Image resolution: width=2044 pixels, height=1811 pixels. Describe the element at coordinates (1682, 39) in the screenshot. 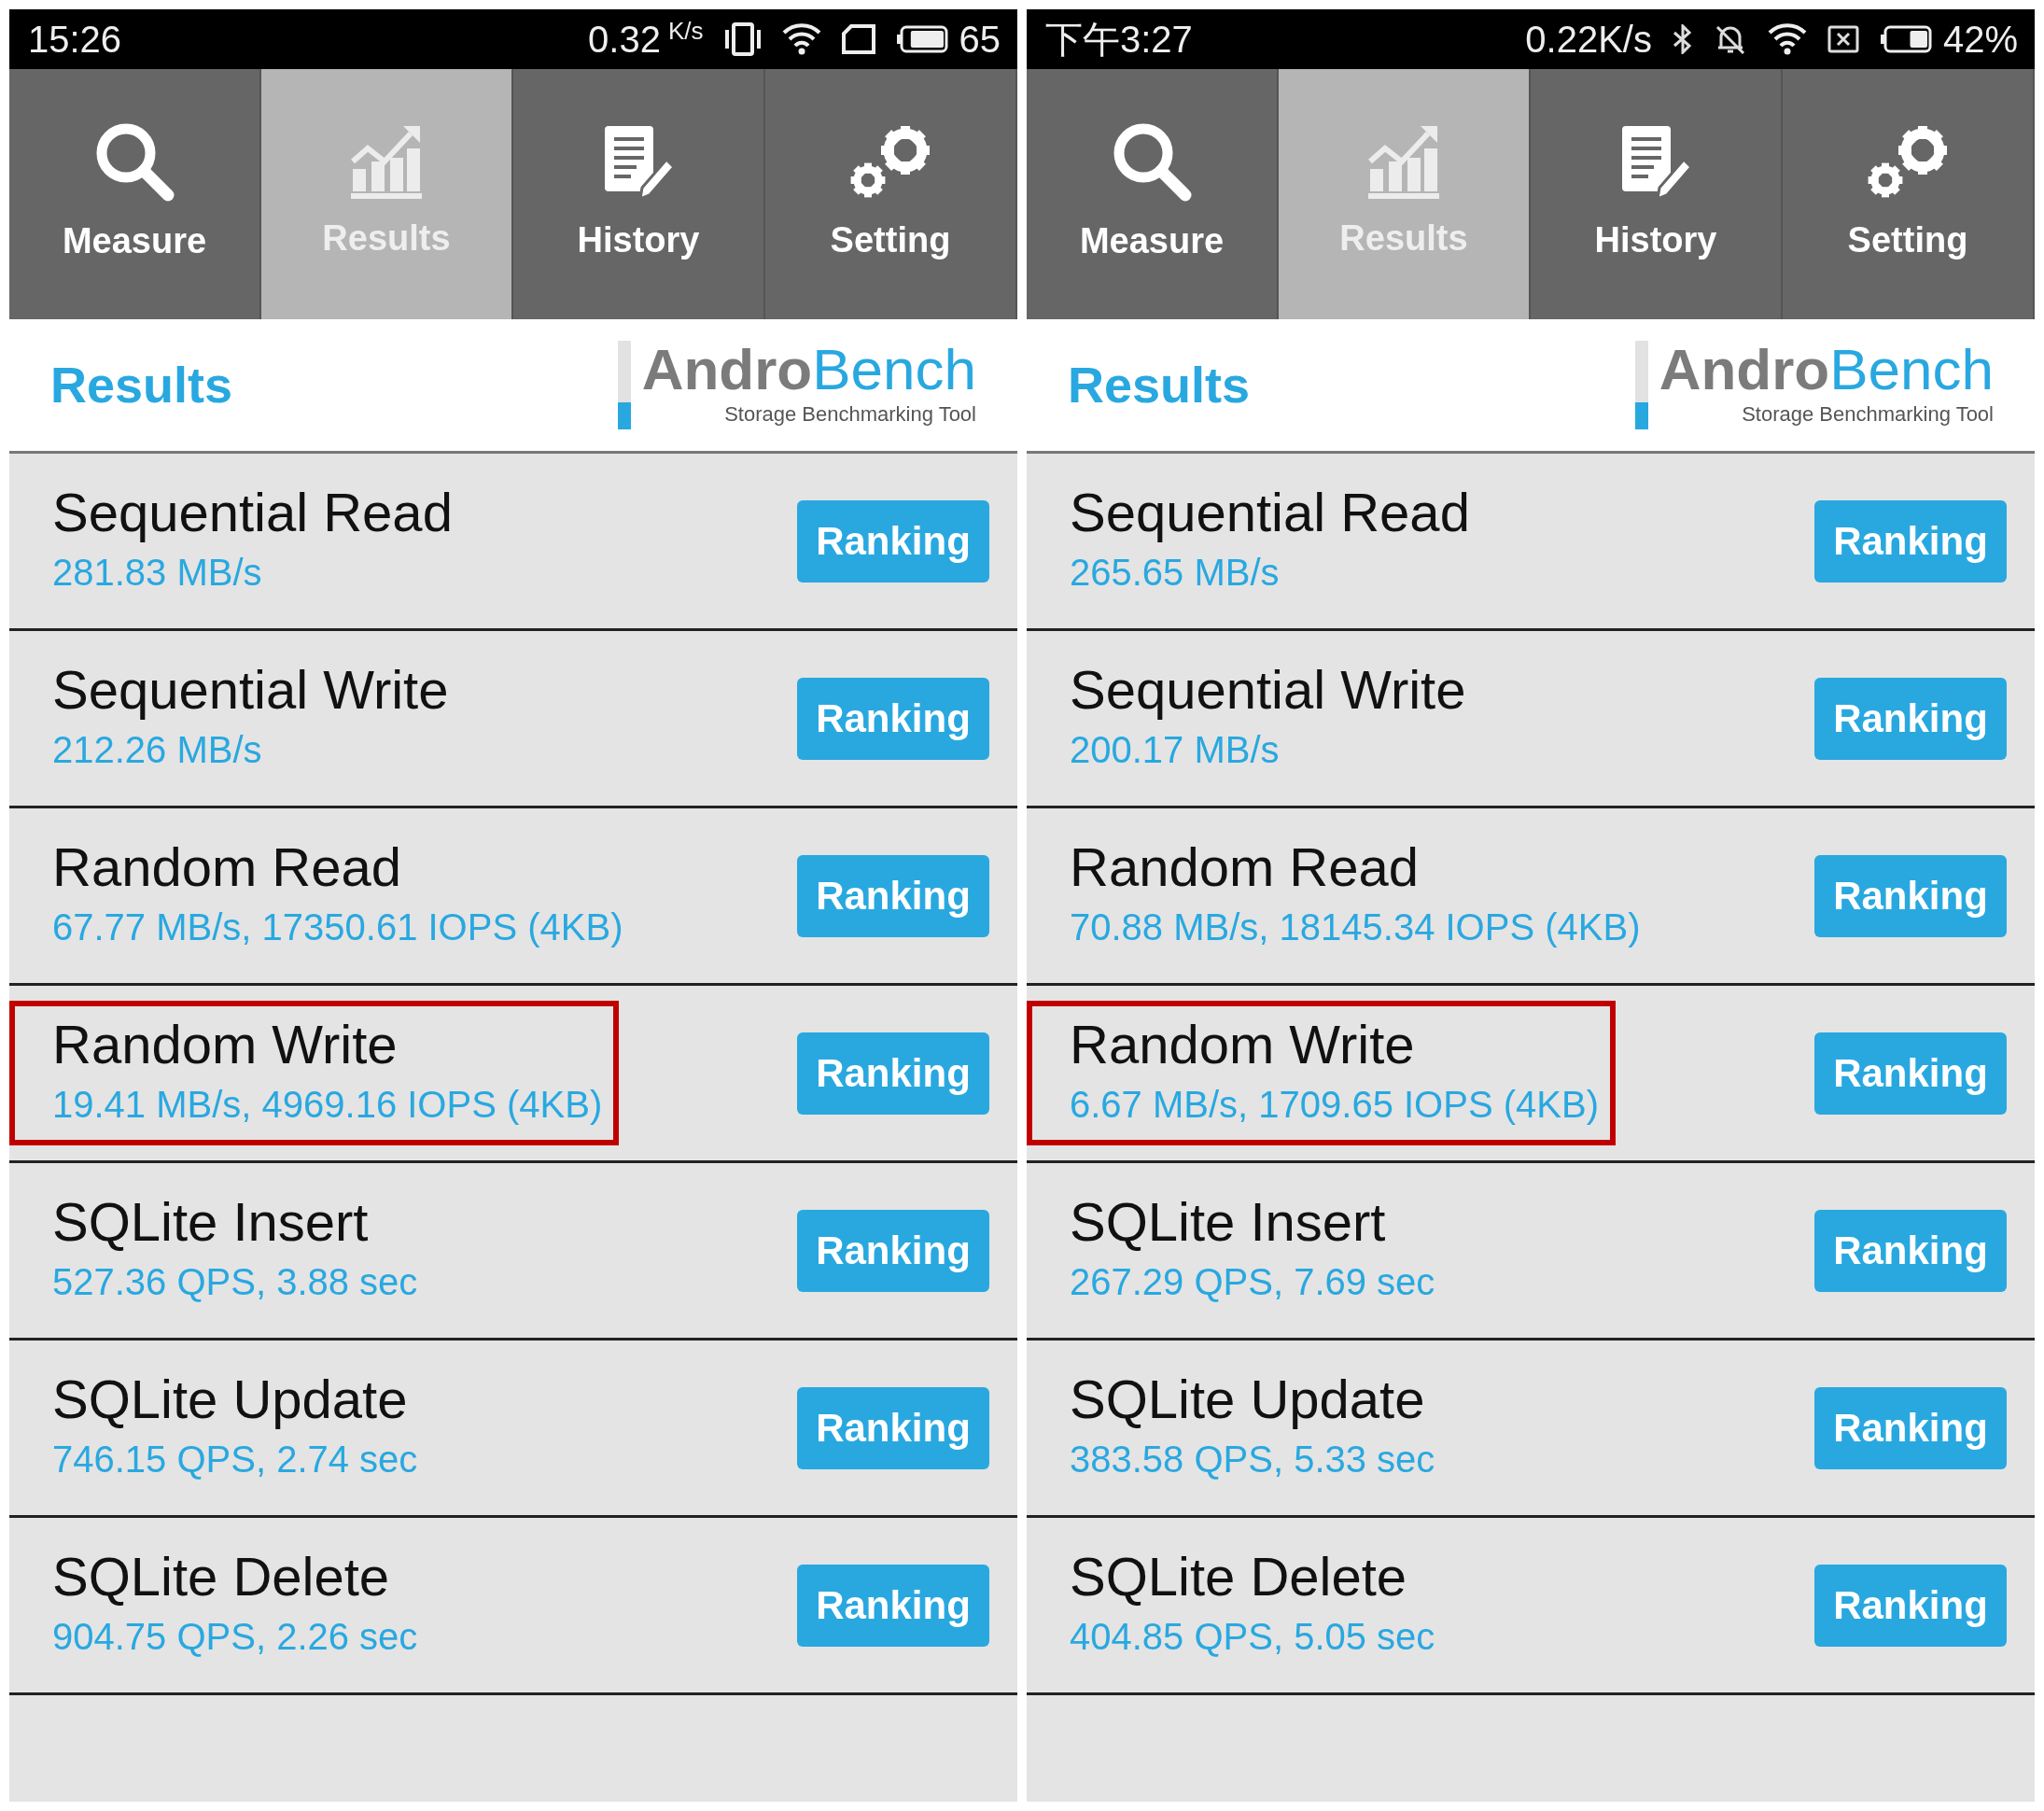

I see `bluetooth-icon` at that location.